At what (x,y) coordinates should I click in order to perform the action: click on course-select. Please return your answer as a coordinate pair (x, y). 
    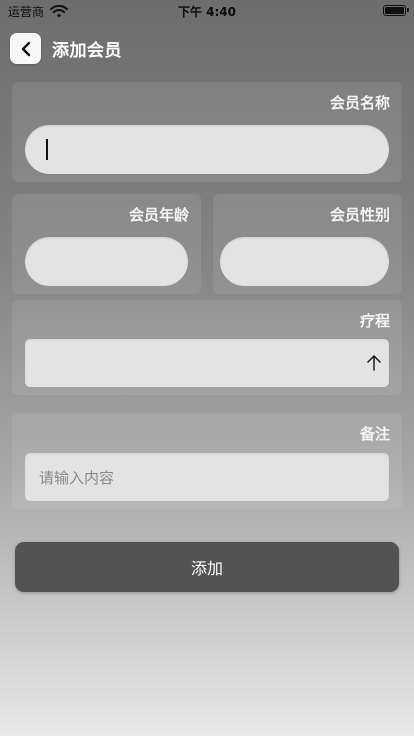
    Looking at the image, I should click on (207, 363).